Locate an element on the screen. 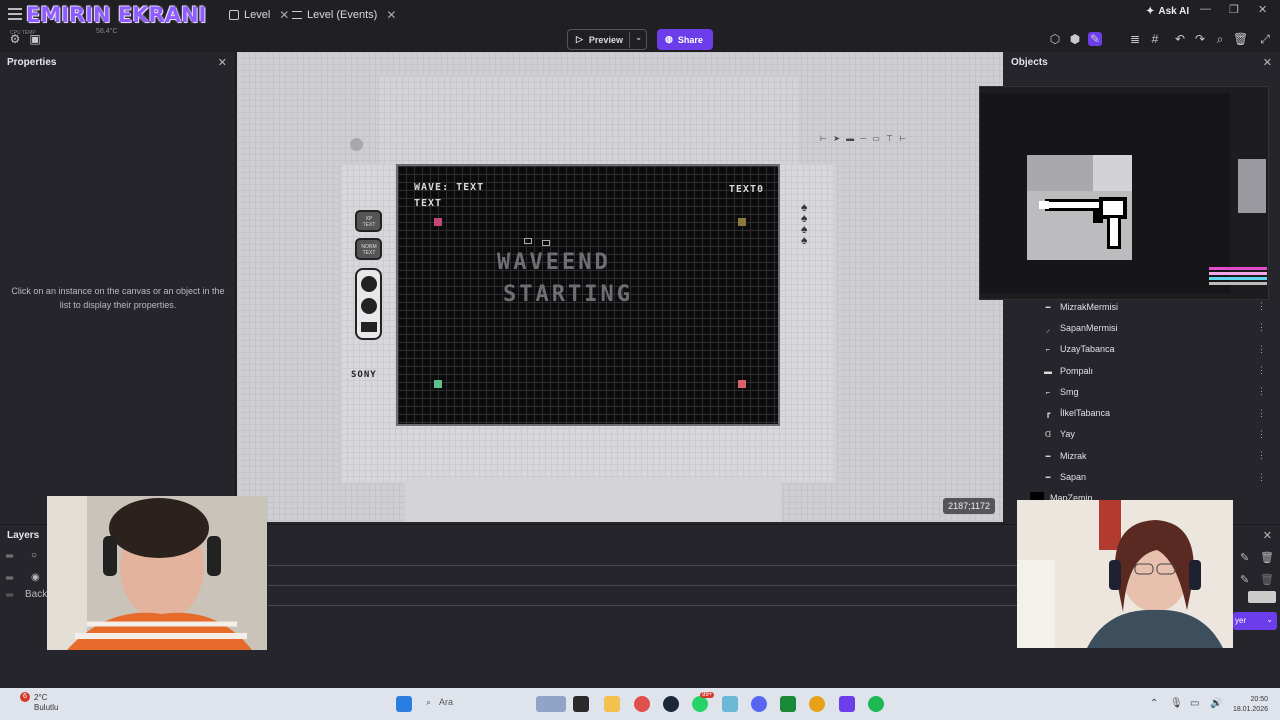  taskbar-search: ⌕ Ara is located at coordinates (439, 702).